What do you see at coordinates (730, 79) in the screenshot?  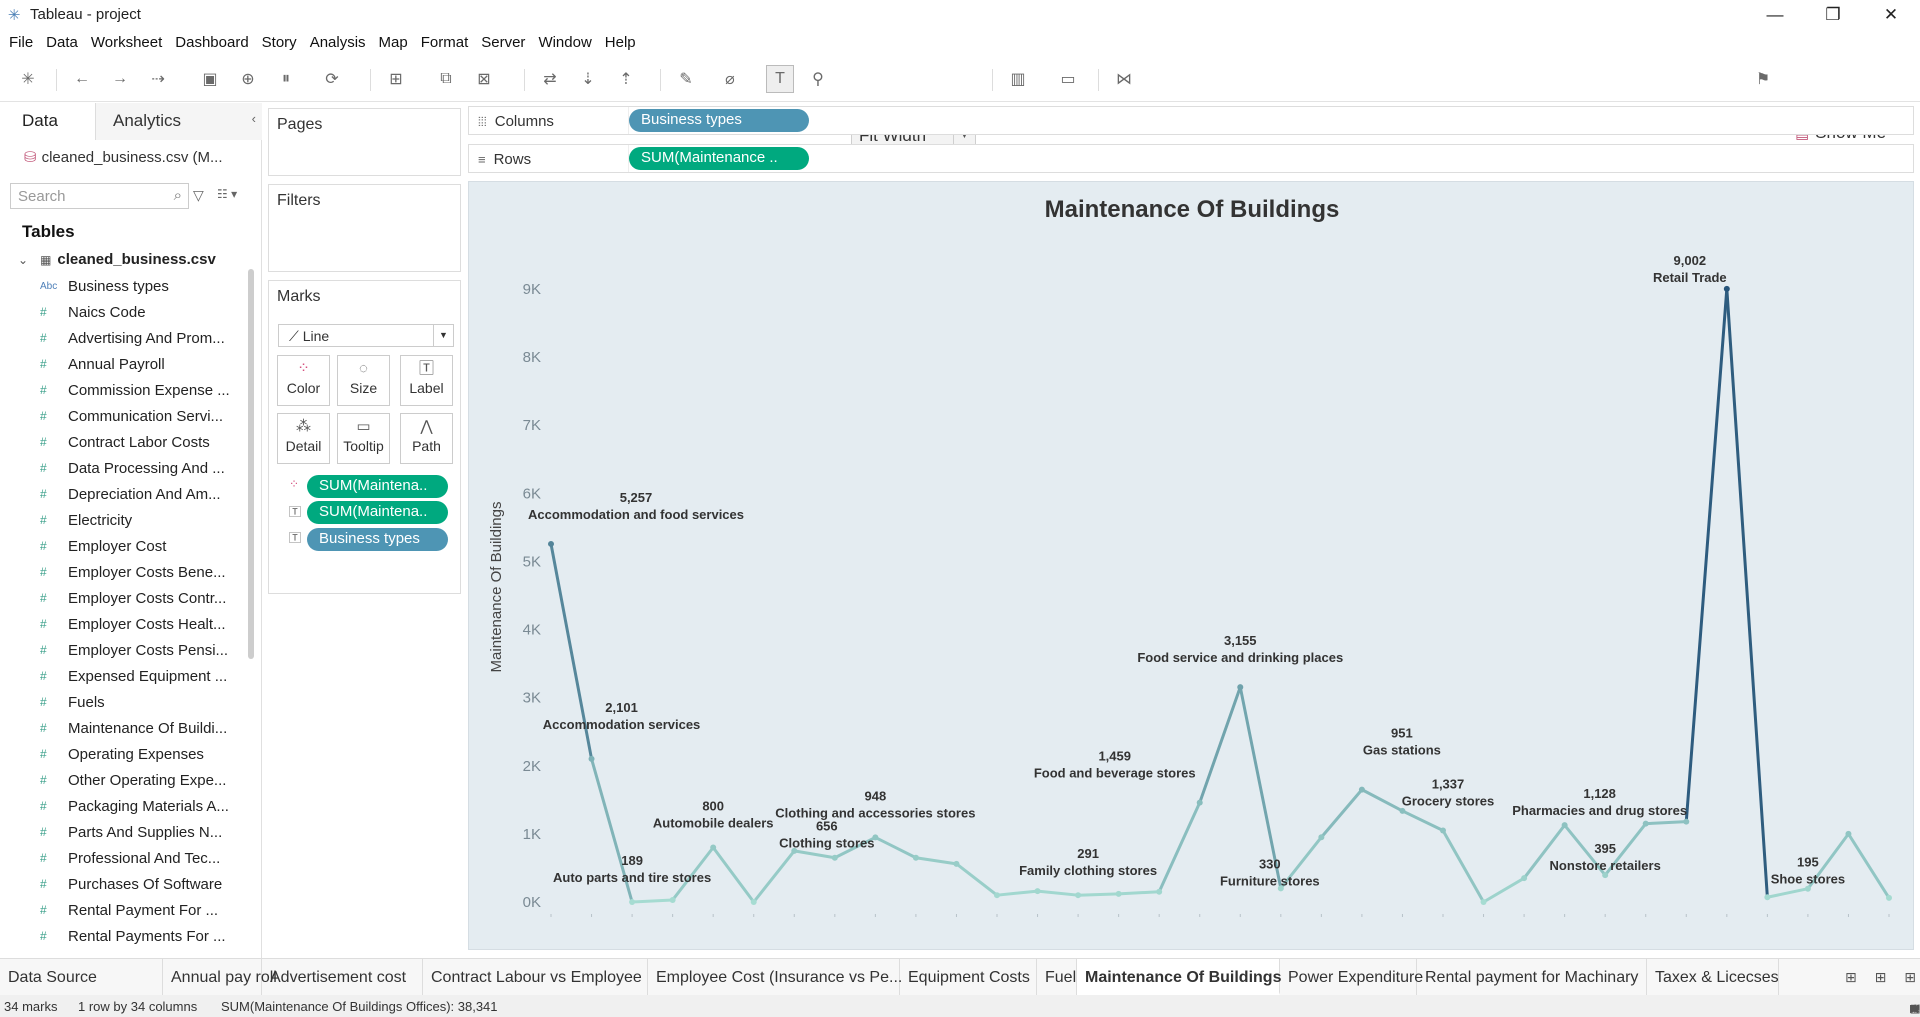 I see `group-icon: ⌀` at bounding box center [730, 79].